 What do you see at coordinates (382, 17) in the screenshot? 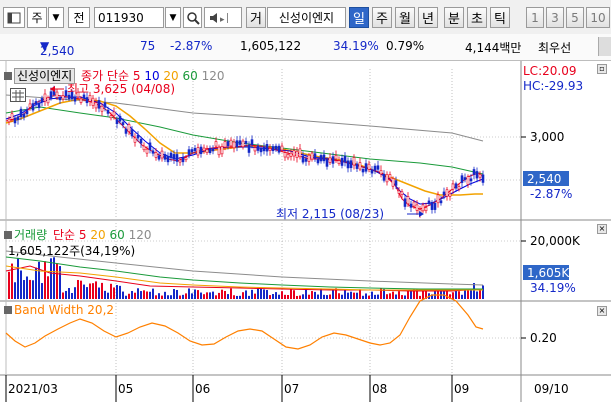
I see `period-week-button: 주` at bounding box center [382, 17].